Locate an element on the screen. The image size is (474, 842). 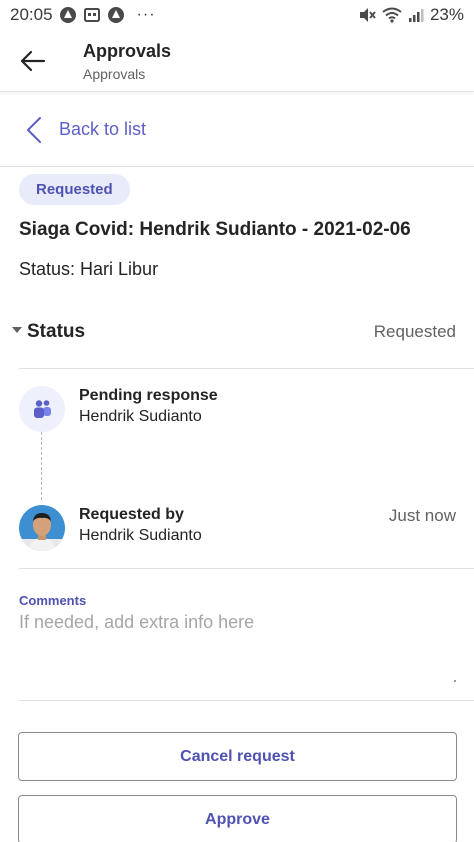
status-section-label: Status is located at coordinates (56, 331).